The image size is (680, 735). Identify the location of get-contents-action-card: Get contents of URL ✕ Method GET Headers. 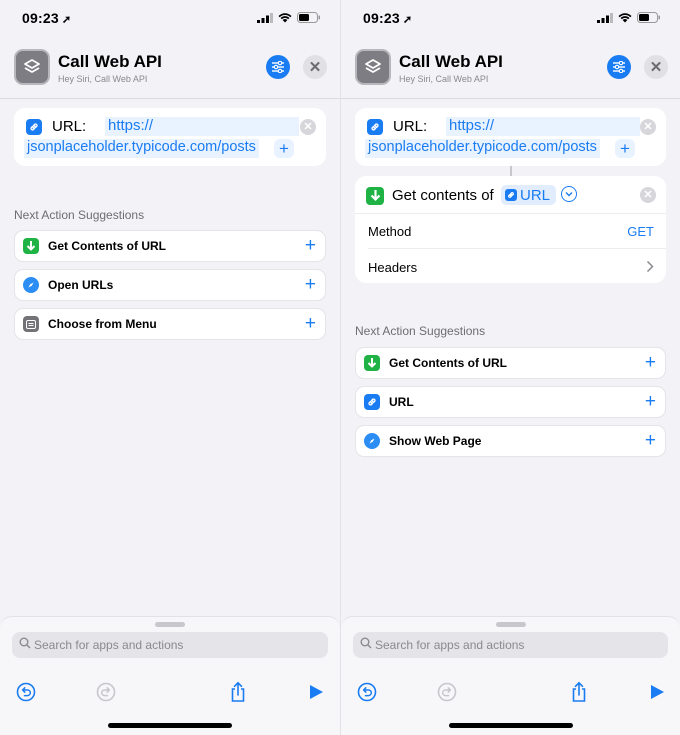
(510, 229).